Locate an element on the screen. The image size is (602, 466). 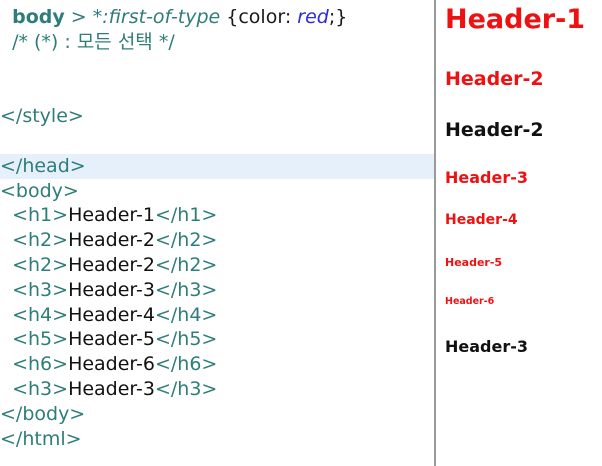
code-token: </body> is located at coordinates (43, 413).